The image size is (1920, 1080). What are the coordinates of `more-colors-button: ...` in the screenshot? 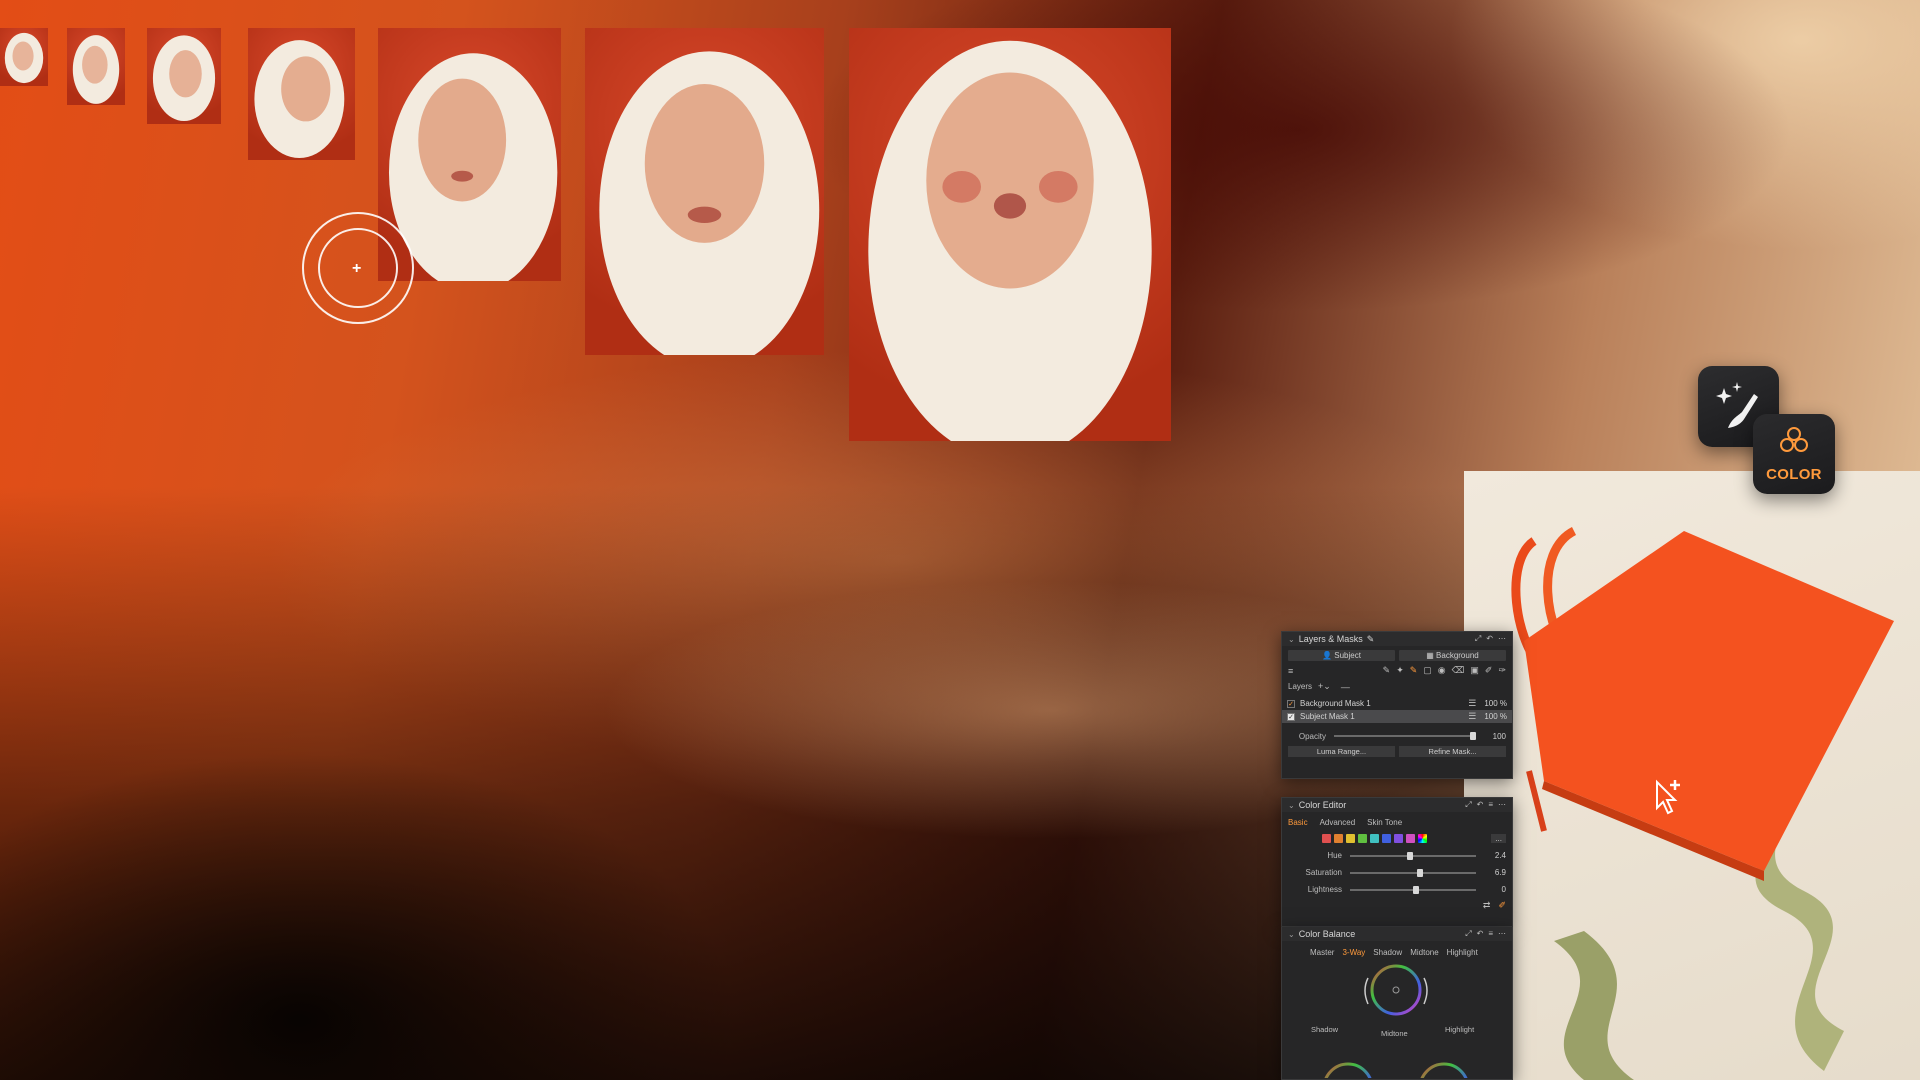 It's located at (1498, 838).